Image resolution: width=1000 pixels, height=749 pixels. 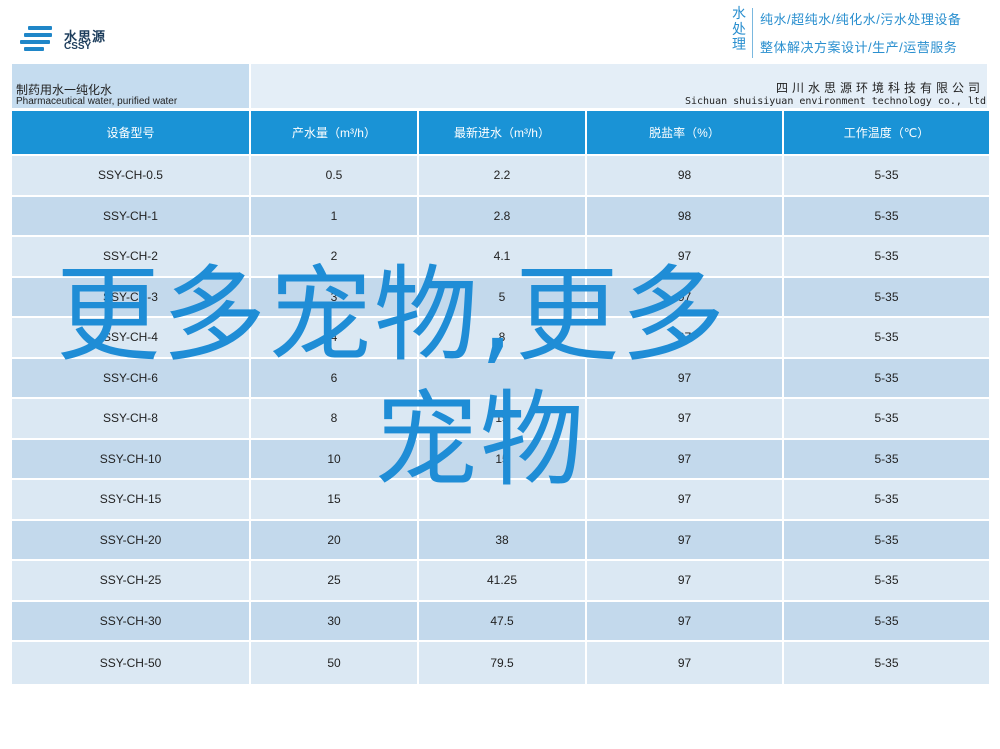 I want to click on table-row: SSY-CH-3 3 5 97 5-35, so click(x=500, y=296).